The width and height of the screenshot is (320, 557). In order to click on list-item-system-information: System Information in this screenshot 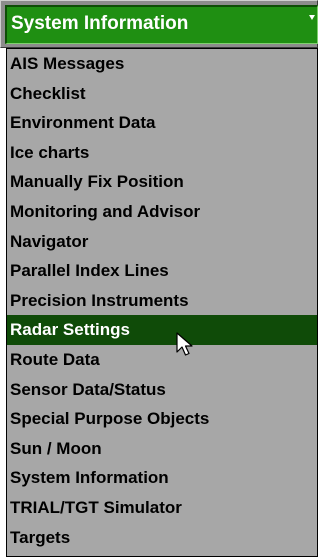, I will do `click(162, 478)`.